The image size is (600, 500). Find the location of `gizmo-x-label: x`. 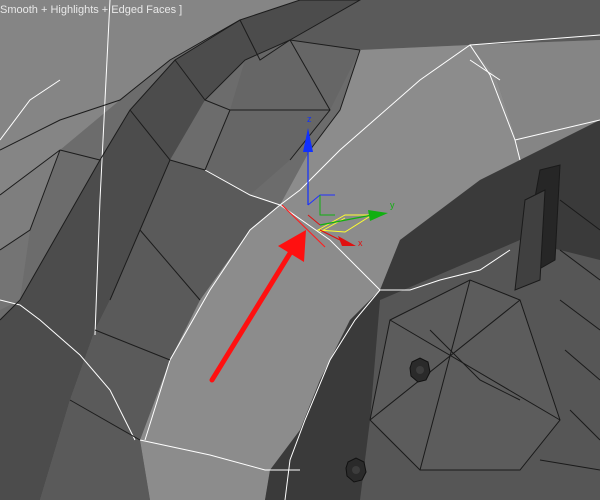

gizmo-x-label: x is located at coordinates (360, 243).